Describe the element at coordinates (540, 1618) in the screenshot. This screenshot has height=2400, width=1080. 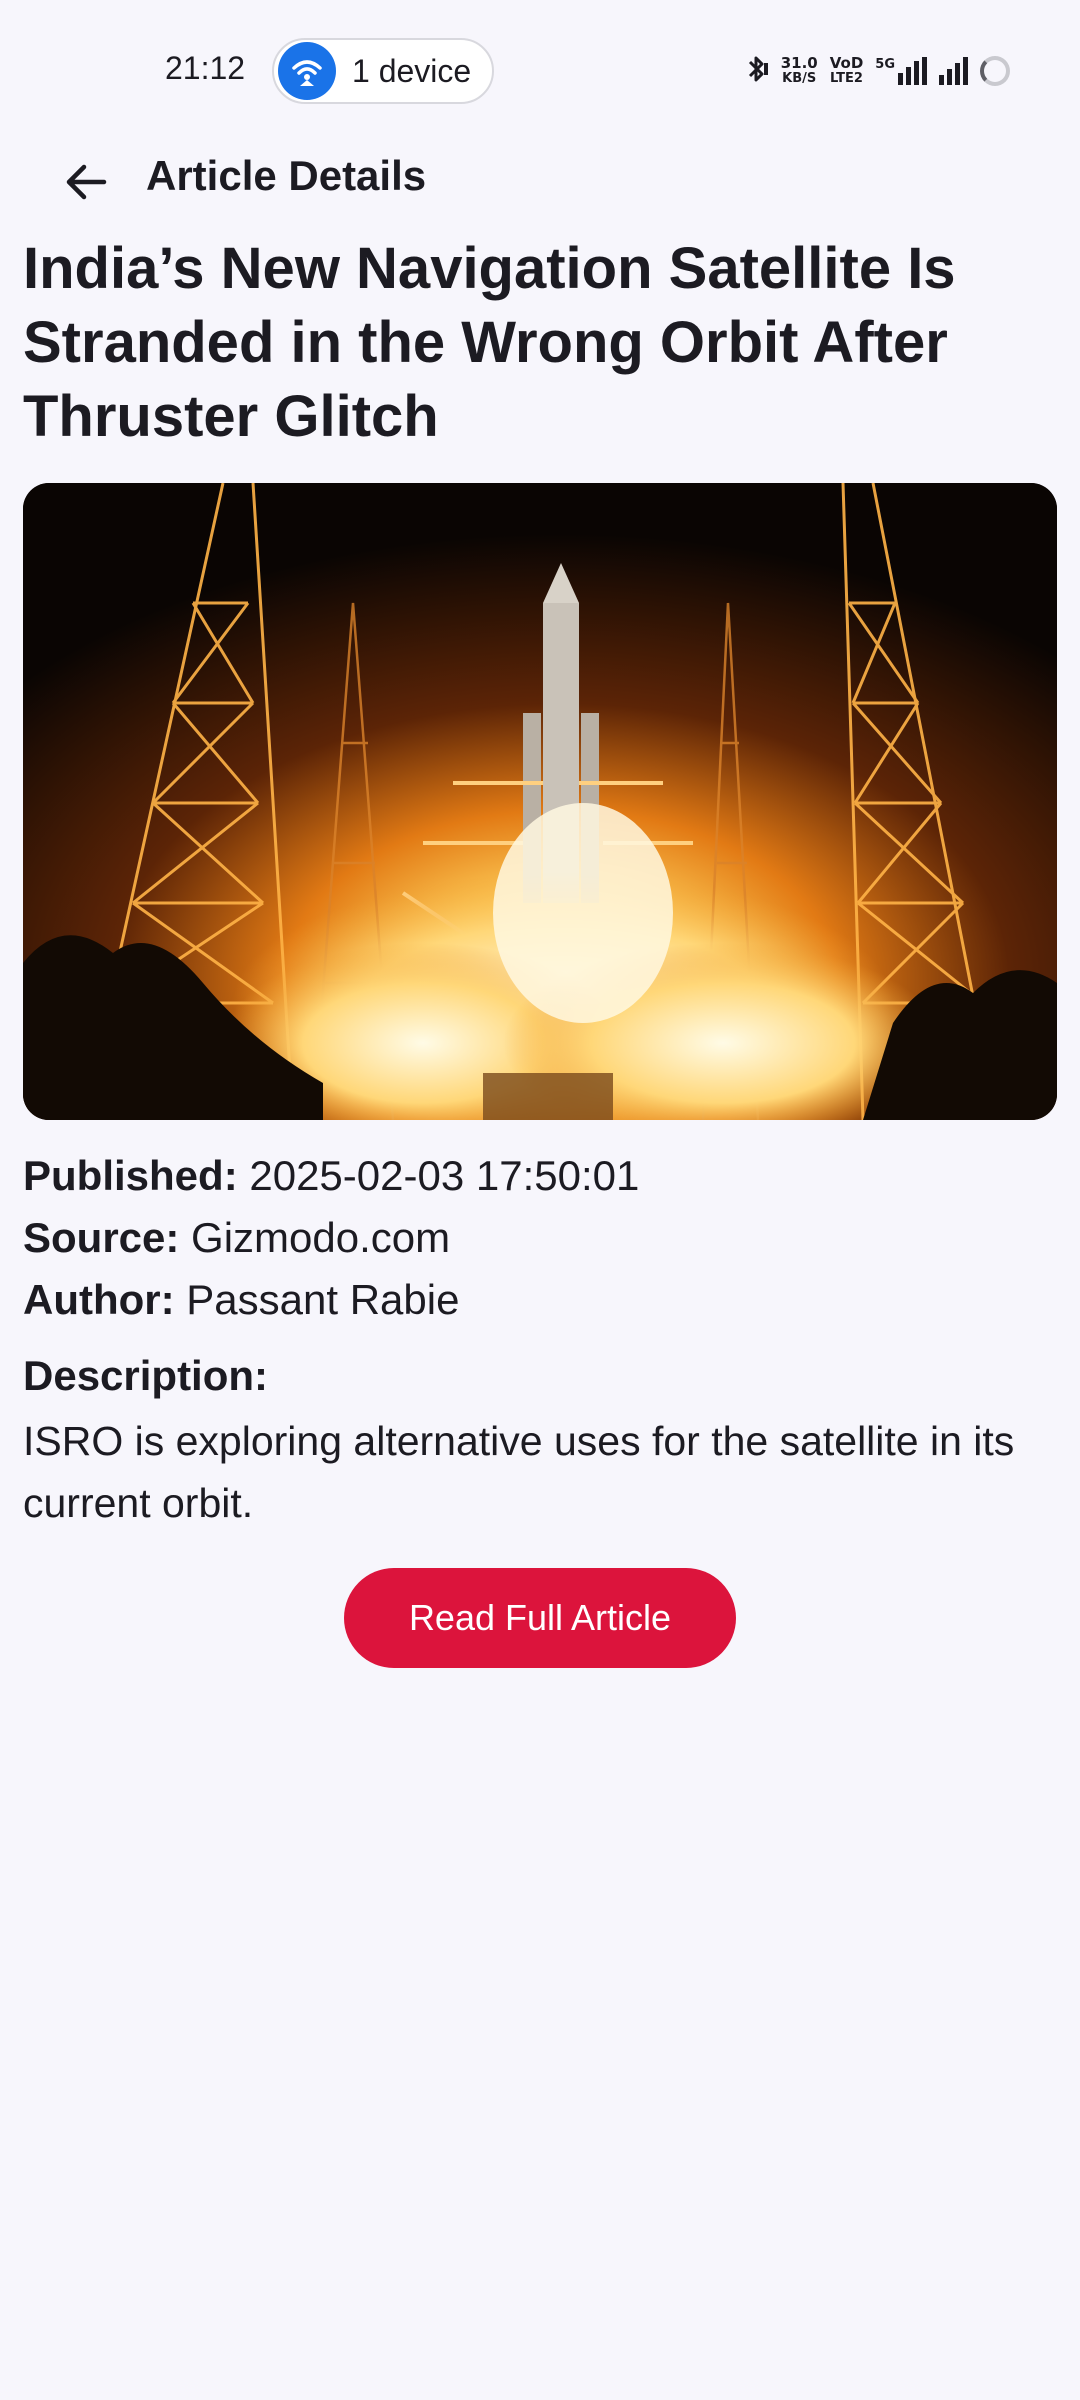
I see `read-full-article-button: Read Full Article` at that location.